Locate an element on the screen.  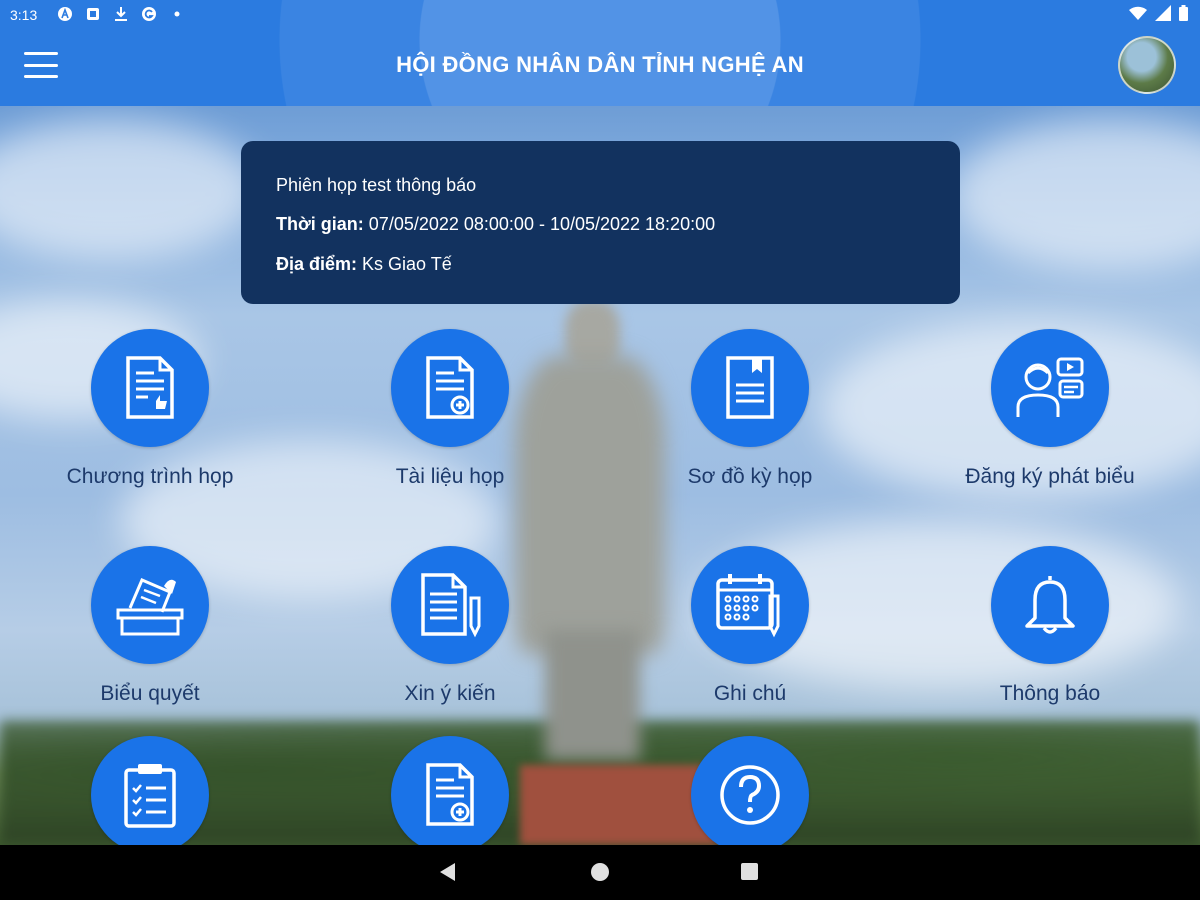
feature-label: Thông báo is located at coordinates (1050, 693).